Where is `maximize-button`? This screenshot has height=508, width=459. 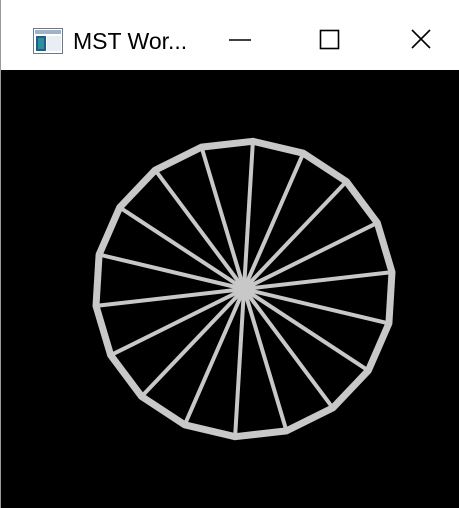
maximize-button is located at coordinates (332, 35).